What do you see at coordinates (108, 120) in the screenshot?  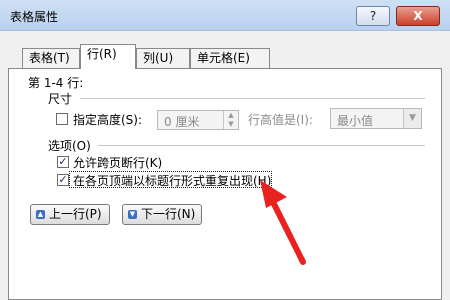 I see `specify-height-label: 指定高度(S):` at bounding box center [108, 120].